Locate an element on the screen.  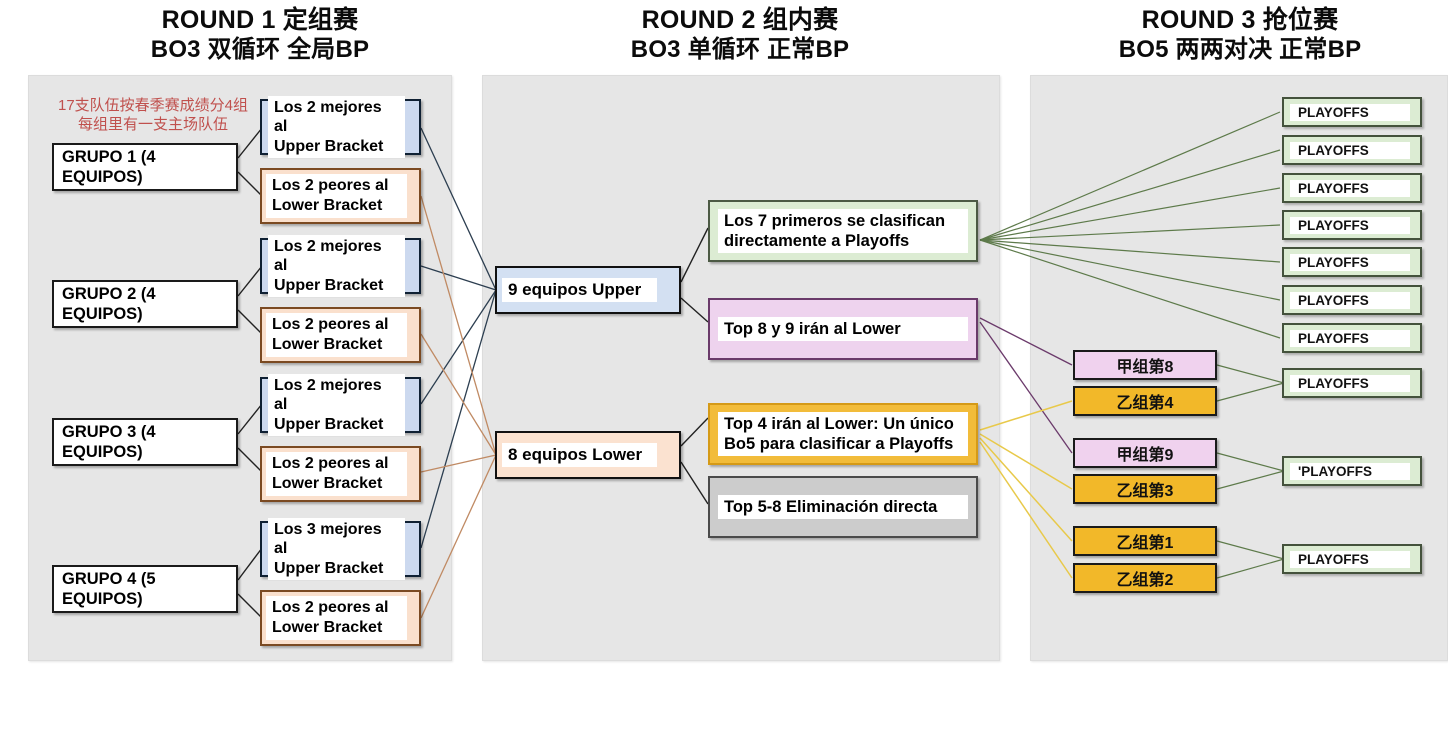
outcome-2-line-1: Top 8 y 9 irán al Lower is located at coordinates (812, 328).